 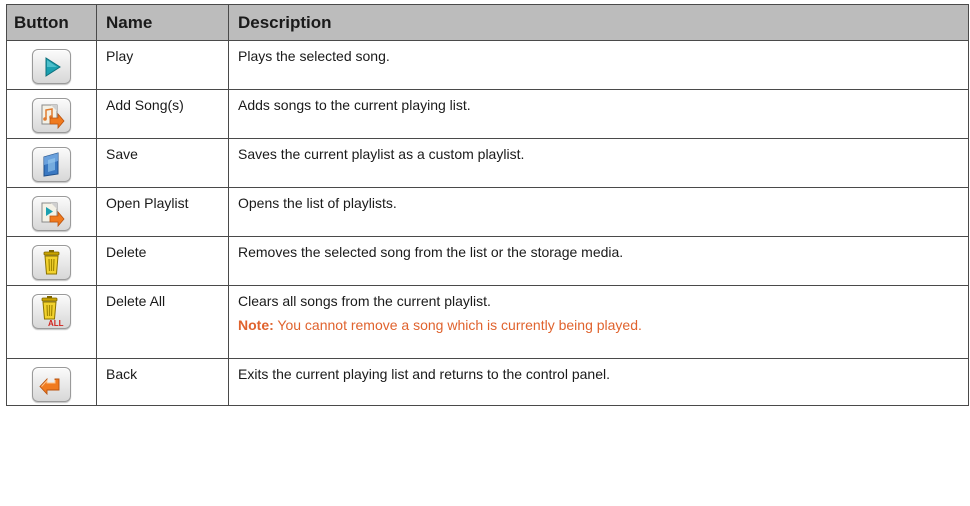 I want to click on row-name: Save, so click(x=162, y=163).